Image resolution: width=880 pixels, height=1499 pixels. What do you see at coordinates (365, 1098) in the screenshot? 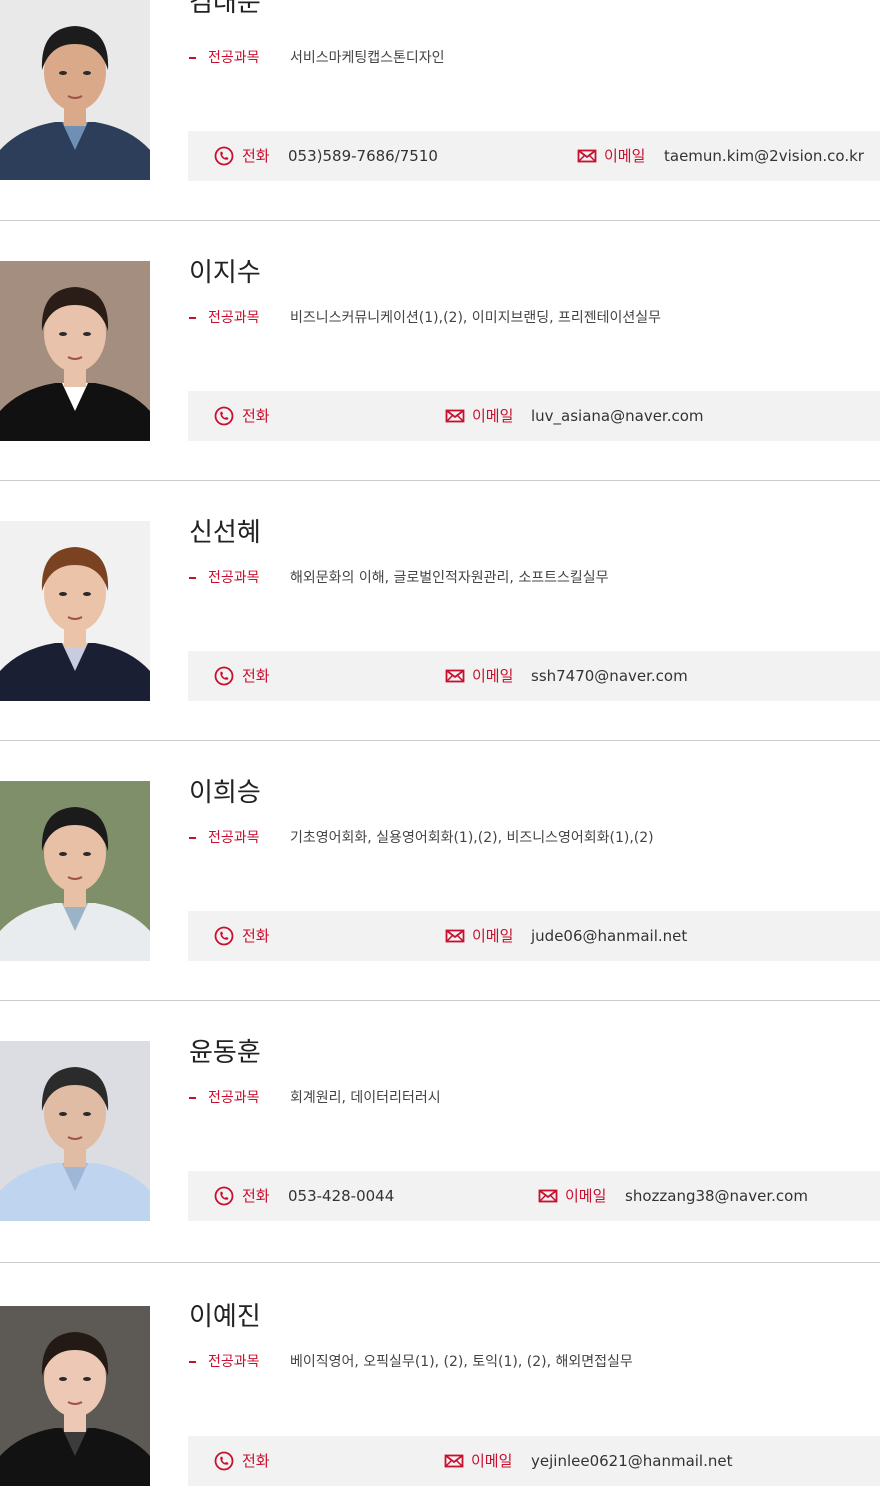
I see `major-courses: 회계원리, 데이터리터러시` at bounding box center [365, 1098].